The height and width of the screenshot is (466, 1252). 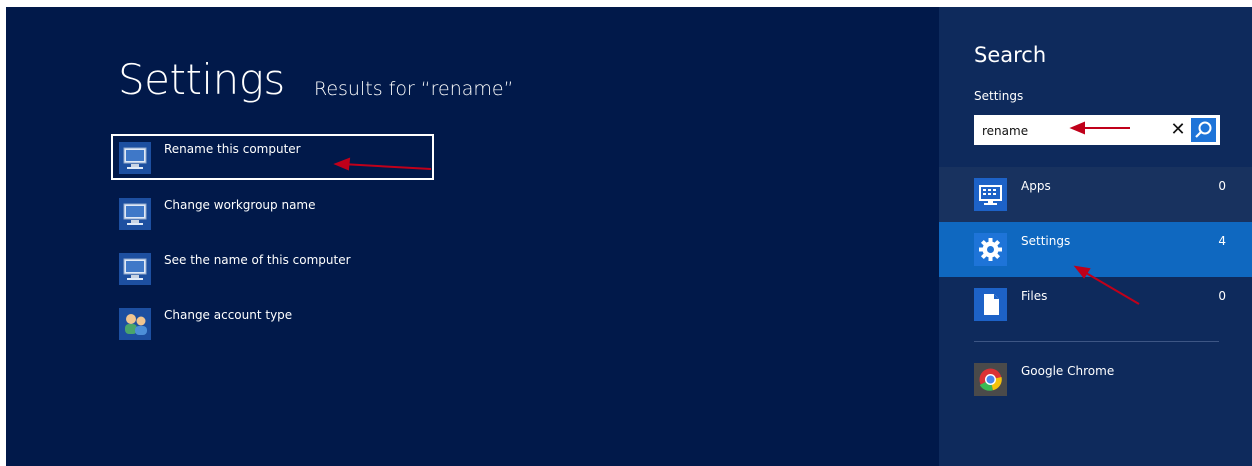 What do you see at coordinates (257, 260) in the screenshot?
I see `result-label: See the name of this computer` at bounding box center [257, 260].